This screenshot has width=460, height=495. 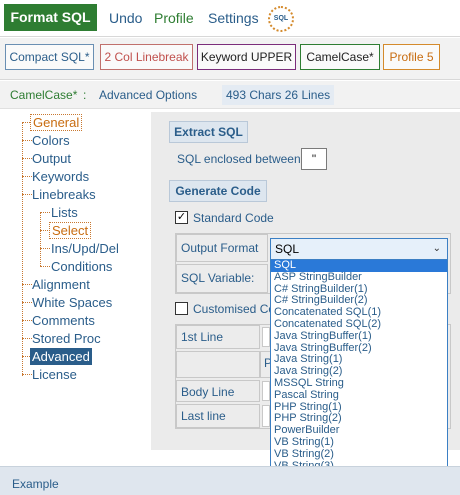 What do you see at coordinates (234, 309) in the screenshot?
I see `customised-code-label: Customised Co` at bounding box center [234, 309].